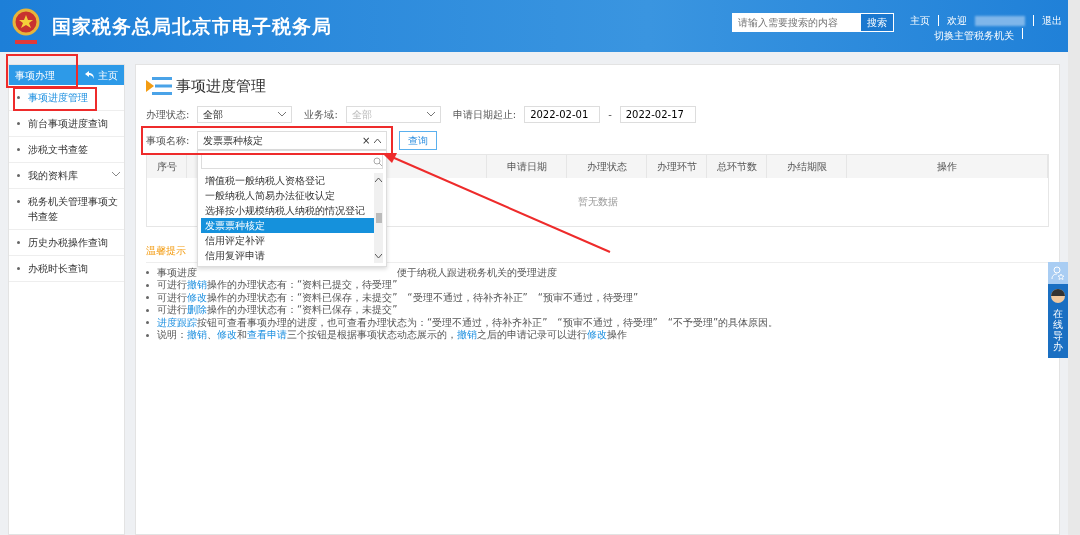 The image size is (1080, 535). What do you see at coordinates (66, 269) in the screenshot?
I see `sidebar-item: 办税时长查询` at bounding box center [66, 269].